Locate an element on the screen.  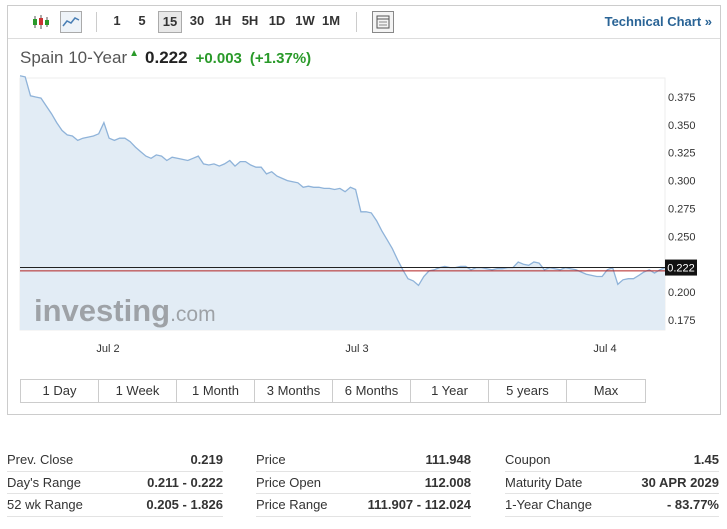
stat-row: Price 111.948 is located at coordinates (363, 460).